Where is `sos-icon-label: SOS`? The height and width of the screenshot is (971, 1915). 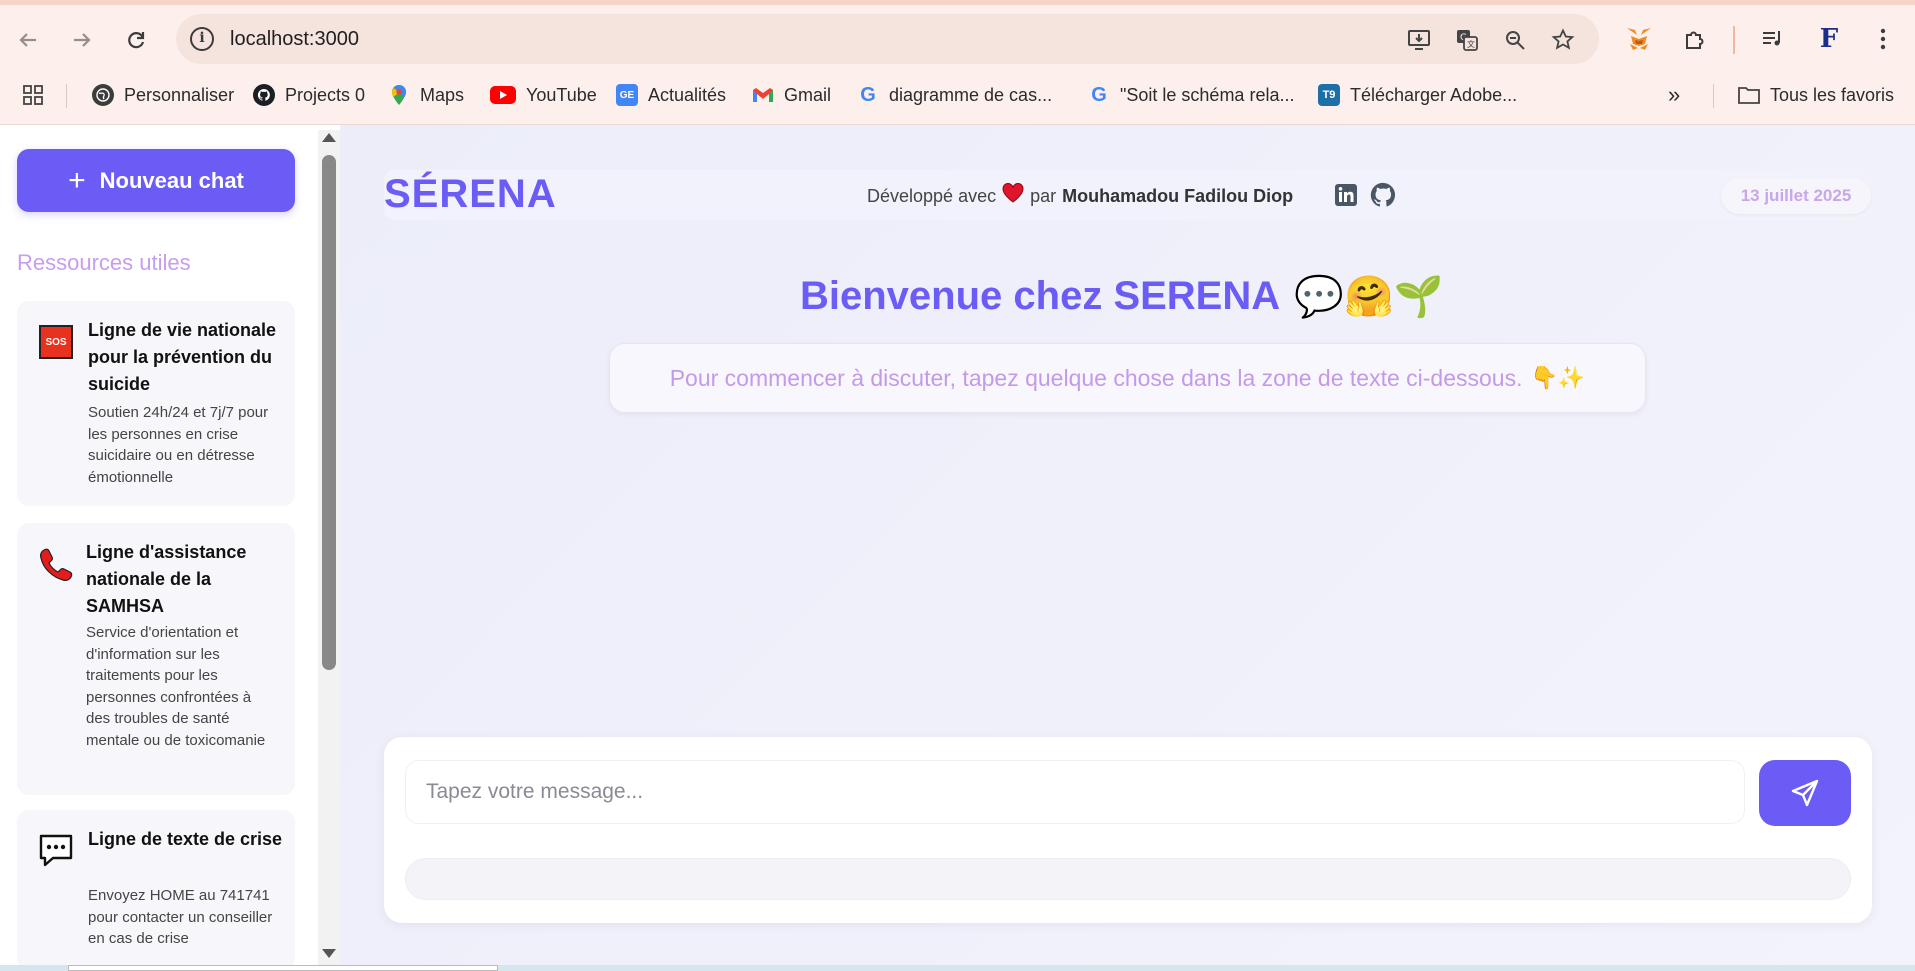 sos-icon-label: SOS is located at coordinates (56, 342).